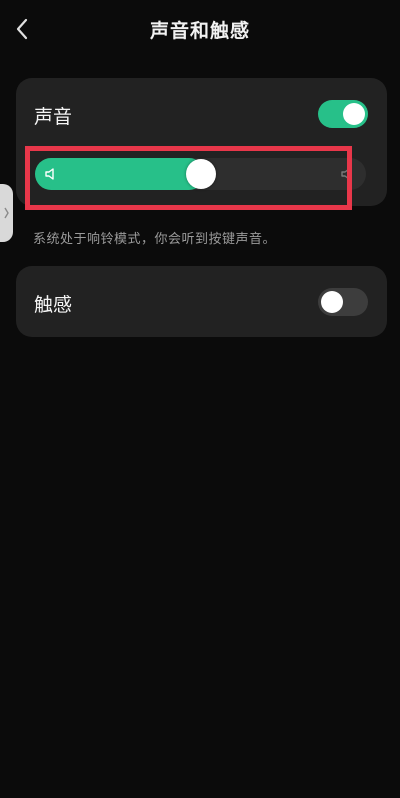 The width and height of the screenshot is (400, 798). Describe the element at coordinates (201, 301) in the screenshot. I see `haptic-card: 触感` at that location.